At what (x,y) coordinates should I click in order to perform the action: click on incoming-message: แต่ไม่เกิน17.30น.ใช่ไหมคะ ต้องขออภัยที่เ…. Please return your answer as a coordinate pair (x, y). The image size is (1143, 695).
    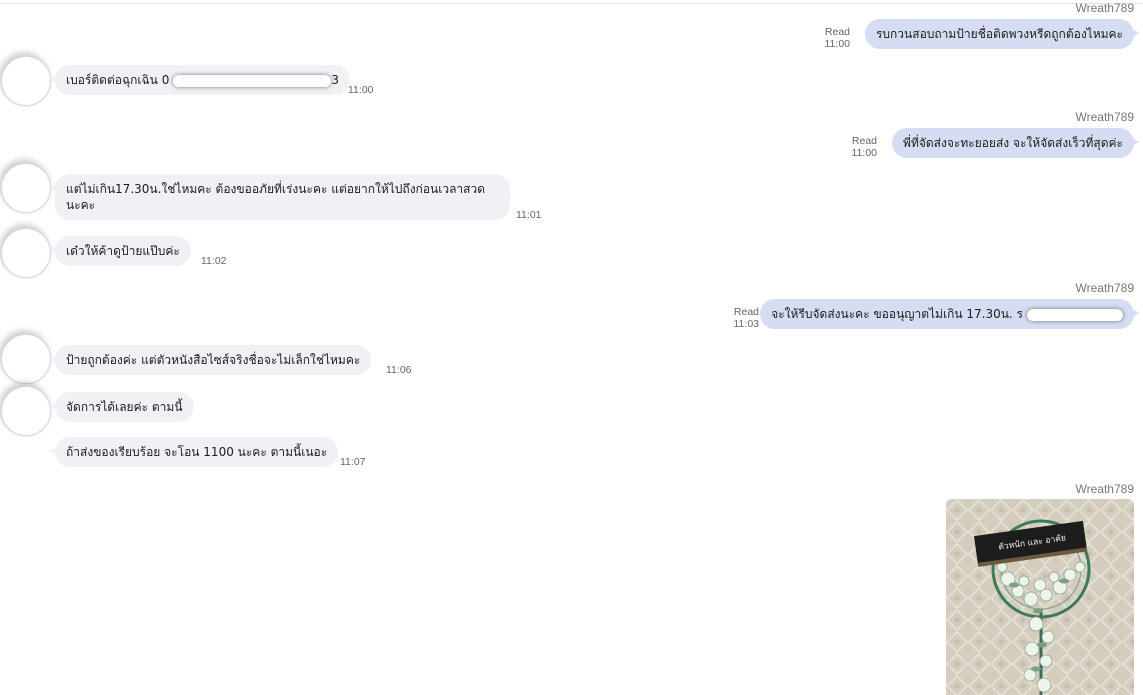
    Looking at the image, I should click on (280, 197).